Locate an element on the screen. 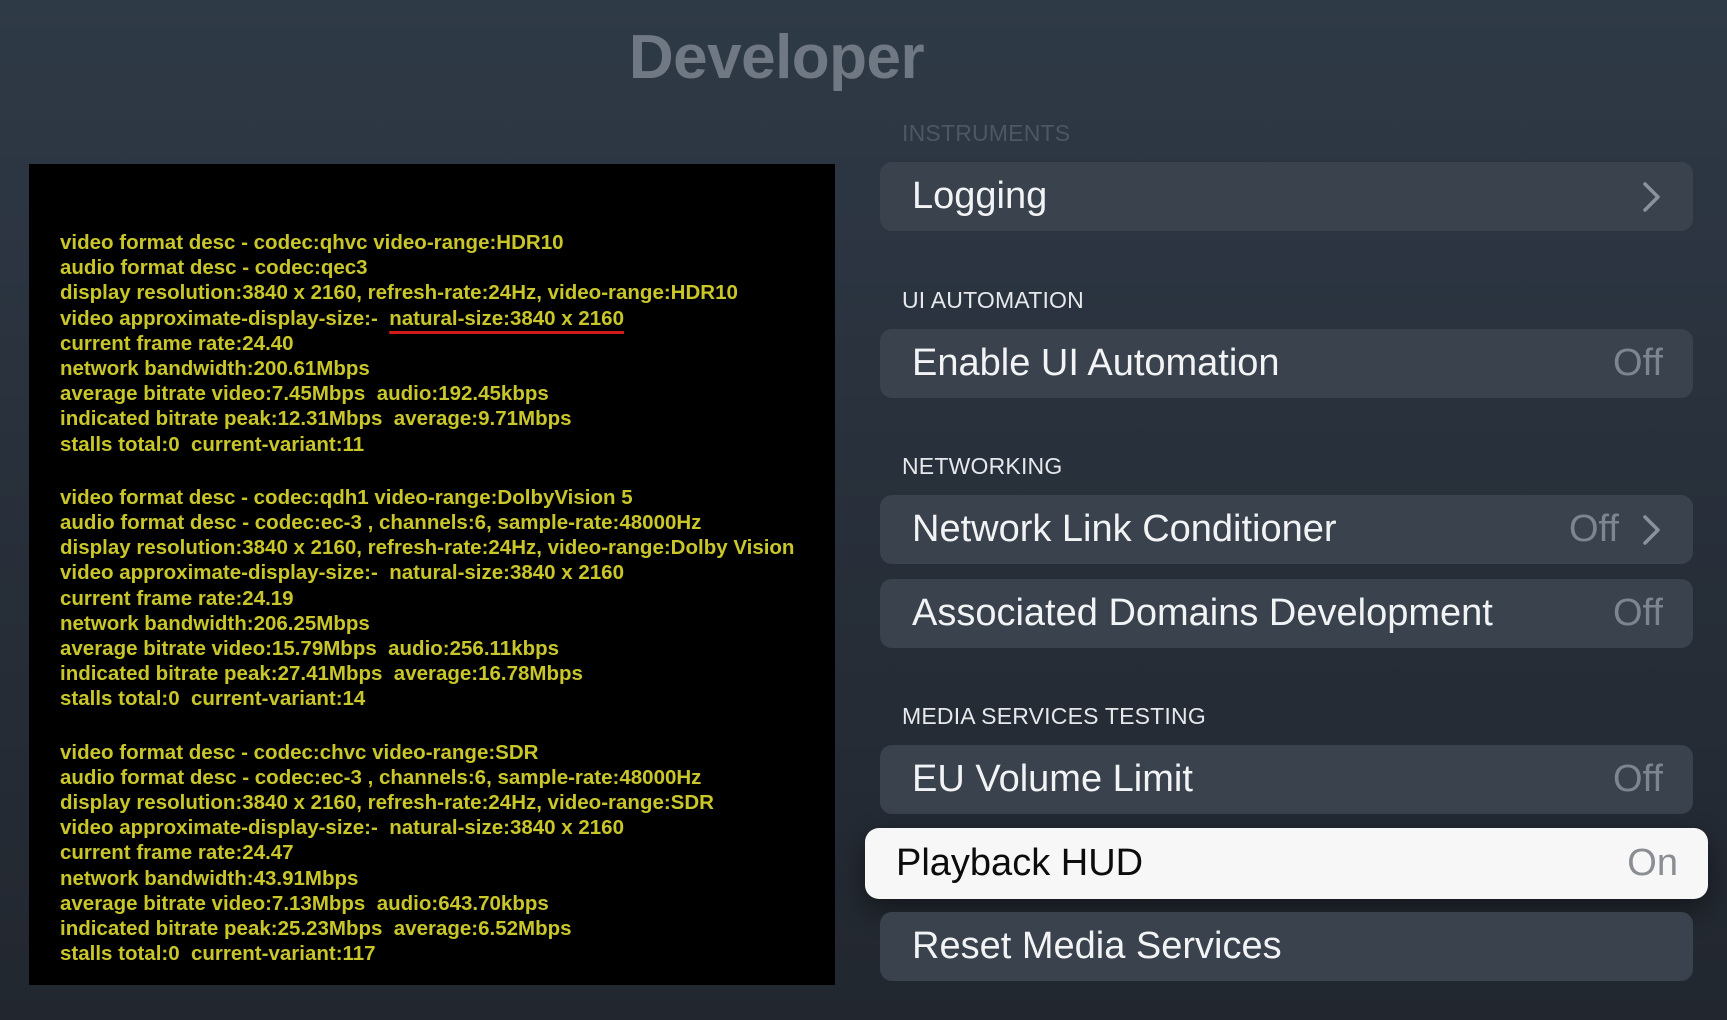 This screenshot has height=1020, width=1727. hud-line-prefix: video approximate-display-size:- is located at coordinates (225, 318).